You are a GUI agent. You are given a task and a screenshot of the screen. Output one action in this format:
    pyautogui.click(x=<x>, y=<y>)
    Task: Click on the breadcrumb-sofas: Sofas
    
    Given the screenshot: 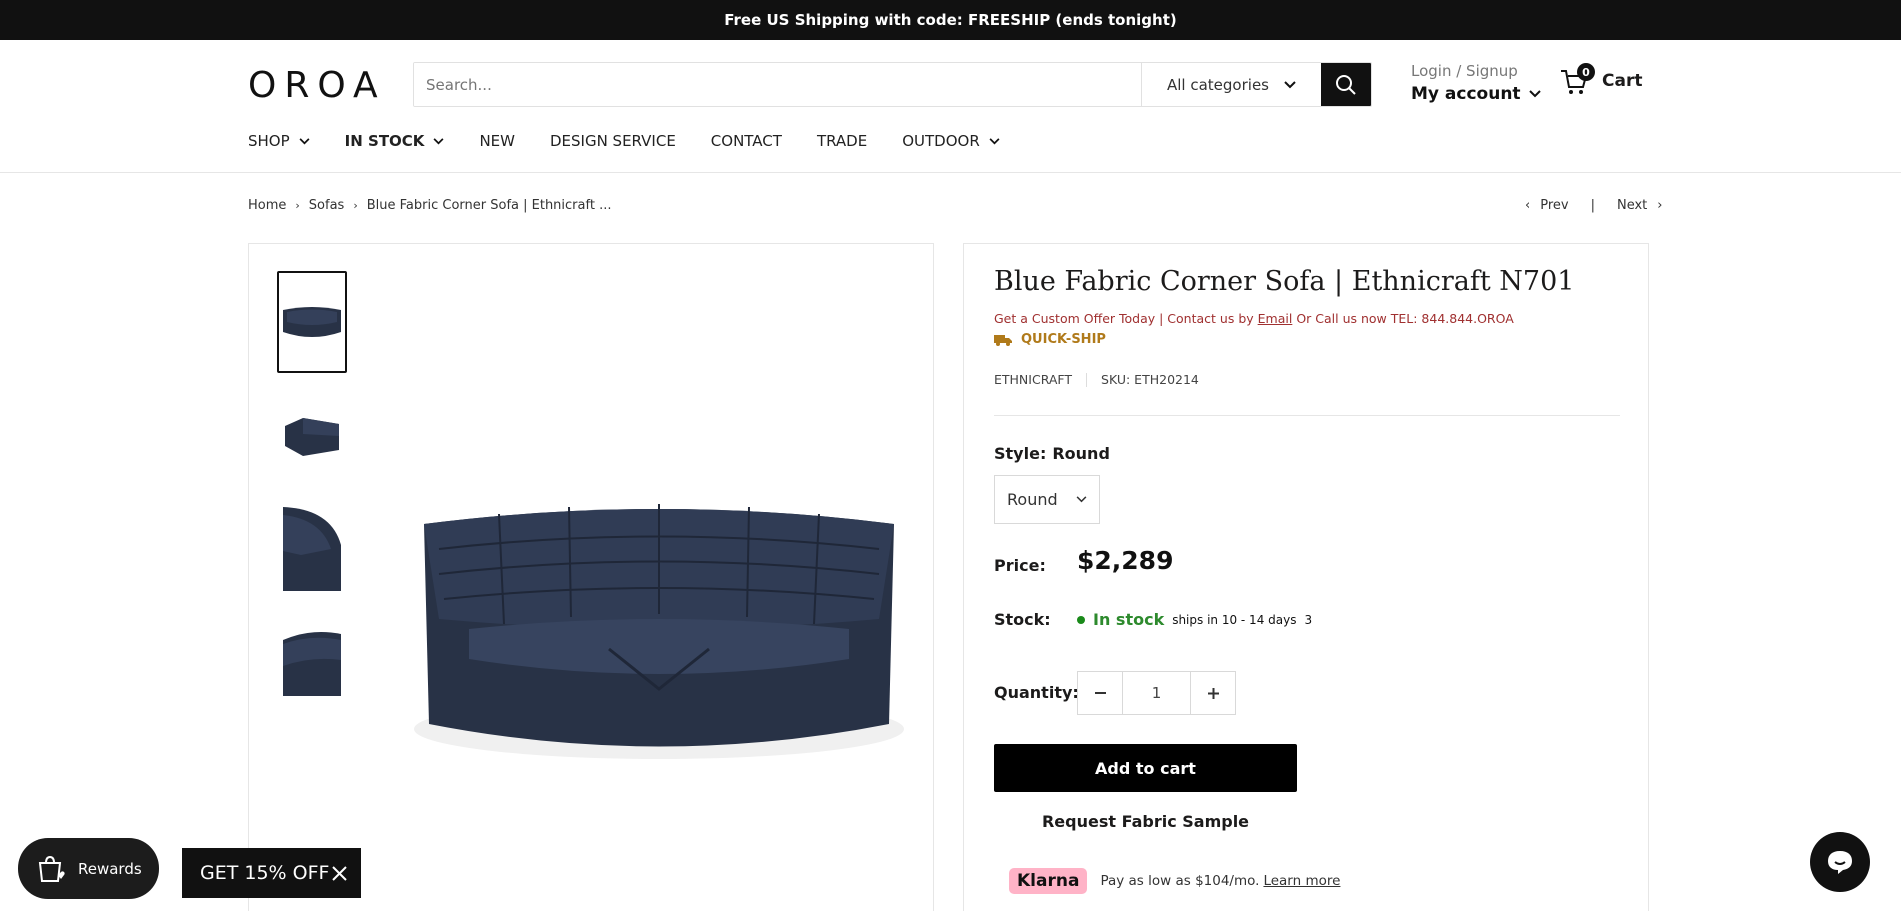 What is the action you would take?
    pyautogui.click(x=327, y=205)
    